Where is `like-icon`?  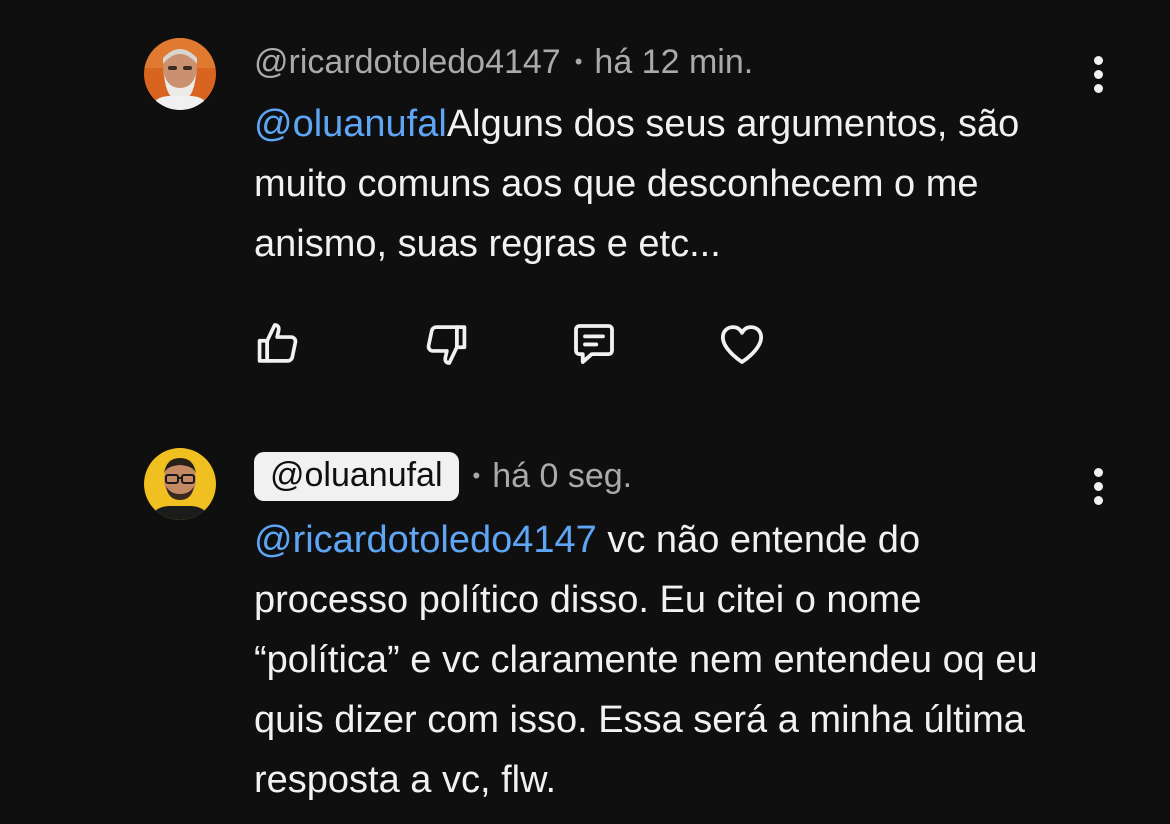
like-icon is located at coordinates (277, 343).